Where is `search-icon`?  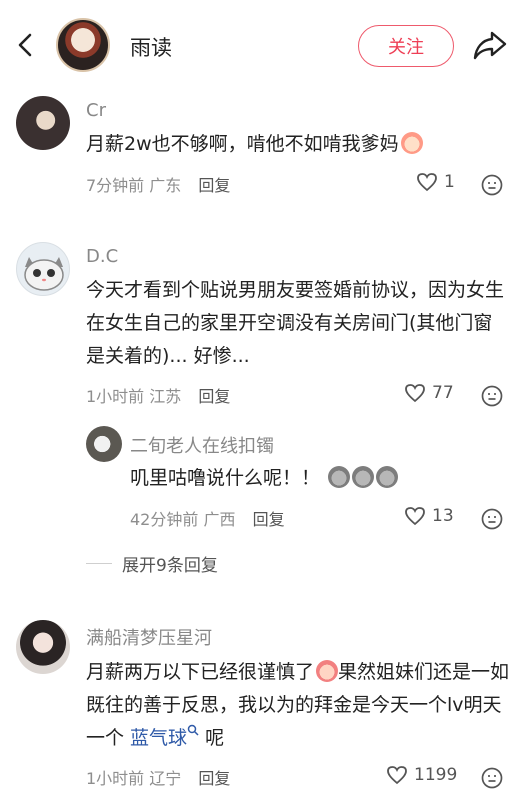 search-icon is located at coordinates (193, 730).